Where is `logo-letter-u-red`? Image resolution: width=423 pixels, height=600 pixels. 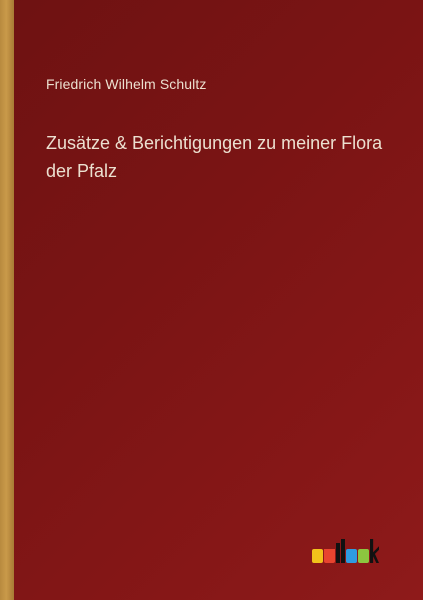 logo-letter-u-red is located at coordinates (329, 556).